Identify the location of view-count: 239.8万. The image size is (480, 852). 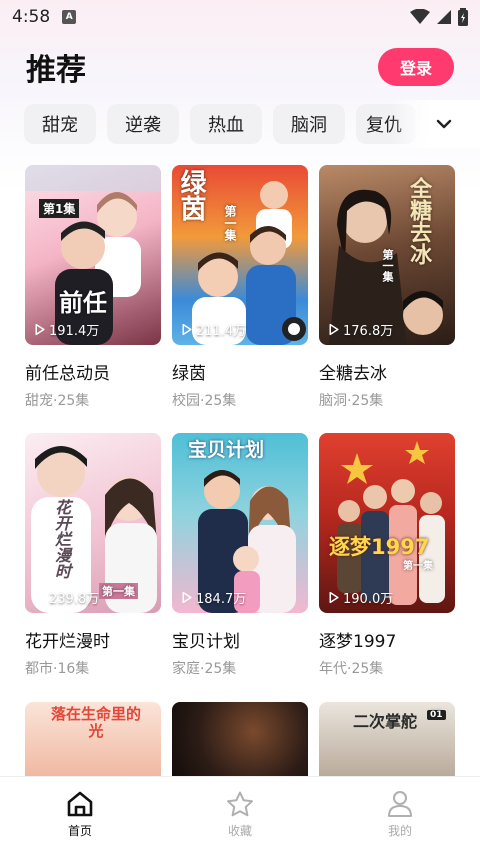
(66, 597).